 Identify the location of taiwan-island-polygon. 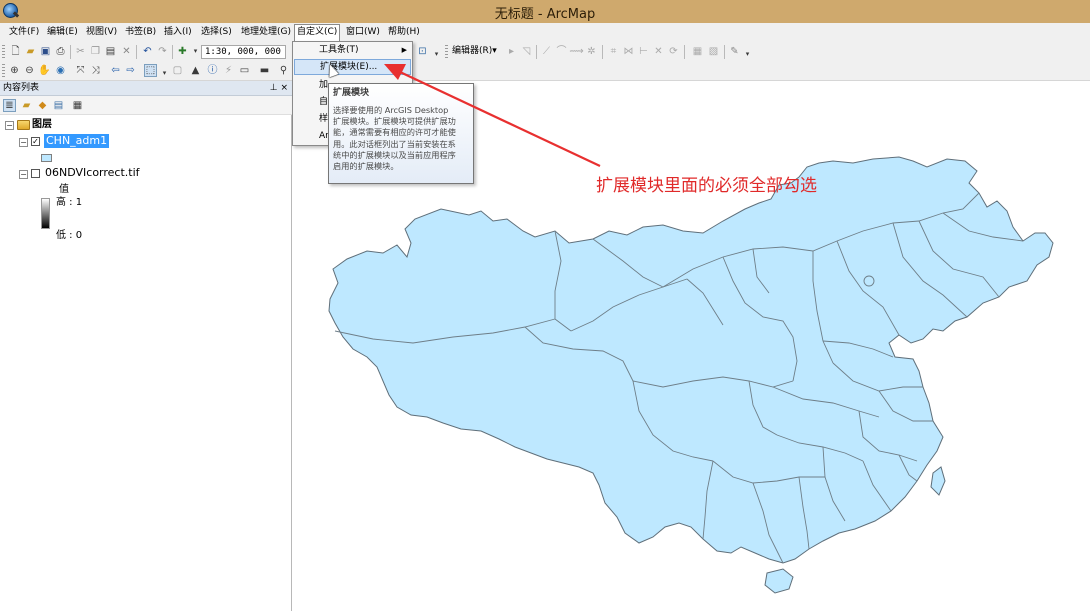
(938, 481).